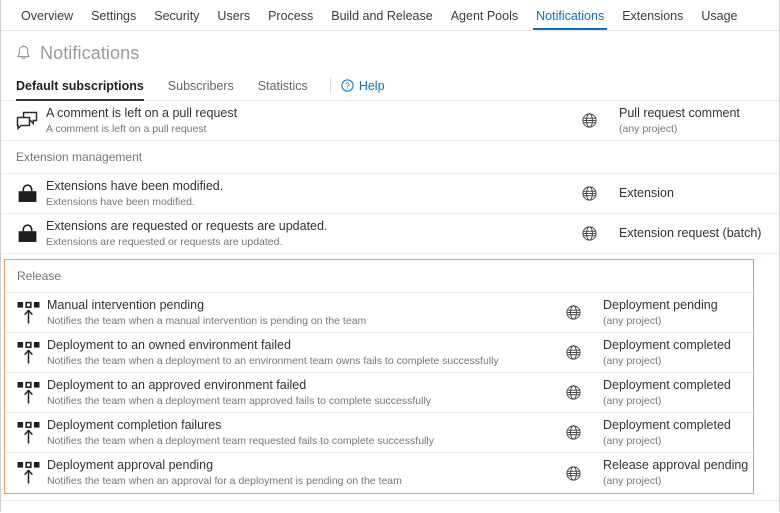 The image size is (780, 513). Describe the element at coordinates (126, 128) in the screenshot. I see `row-description: A comment is left on a pull request` at that location.